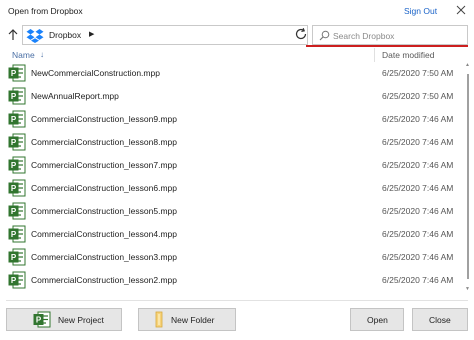  Describe the element at coordinates (104, 280) in the screenshot. I see `file-name: CommercialConstruction_lesson2.mpp` at that location.